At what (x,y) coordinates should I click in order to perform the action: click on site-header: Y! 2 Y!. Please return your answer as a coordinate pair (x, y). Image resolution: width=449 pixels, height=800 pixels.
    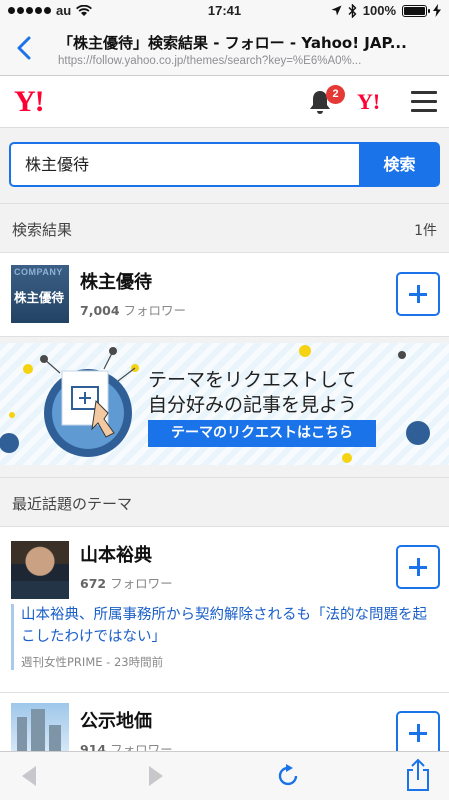
    Looking at the image, I should click on (224, 102).